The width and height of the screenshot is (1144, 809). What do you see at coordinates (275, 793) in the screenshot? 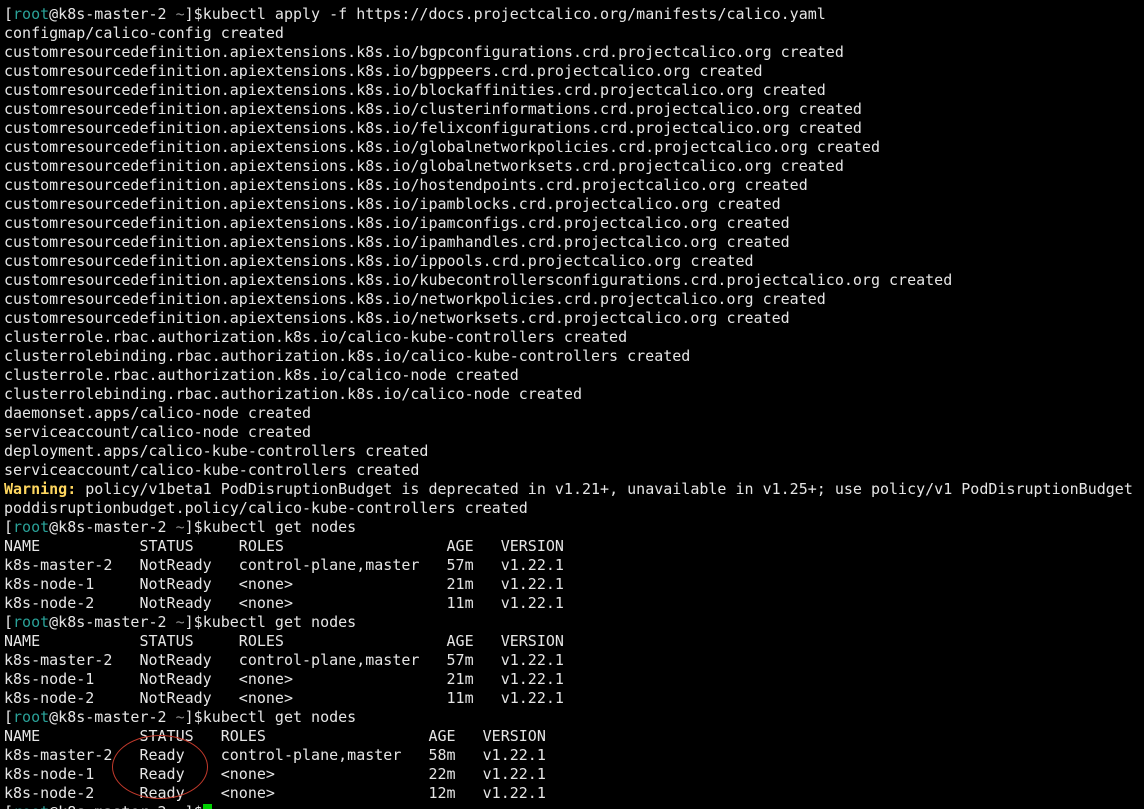
I see `output-line: k8s-node-2 Ready <none> 12m v1.22.1` at bounding box center [275, 793].